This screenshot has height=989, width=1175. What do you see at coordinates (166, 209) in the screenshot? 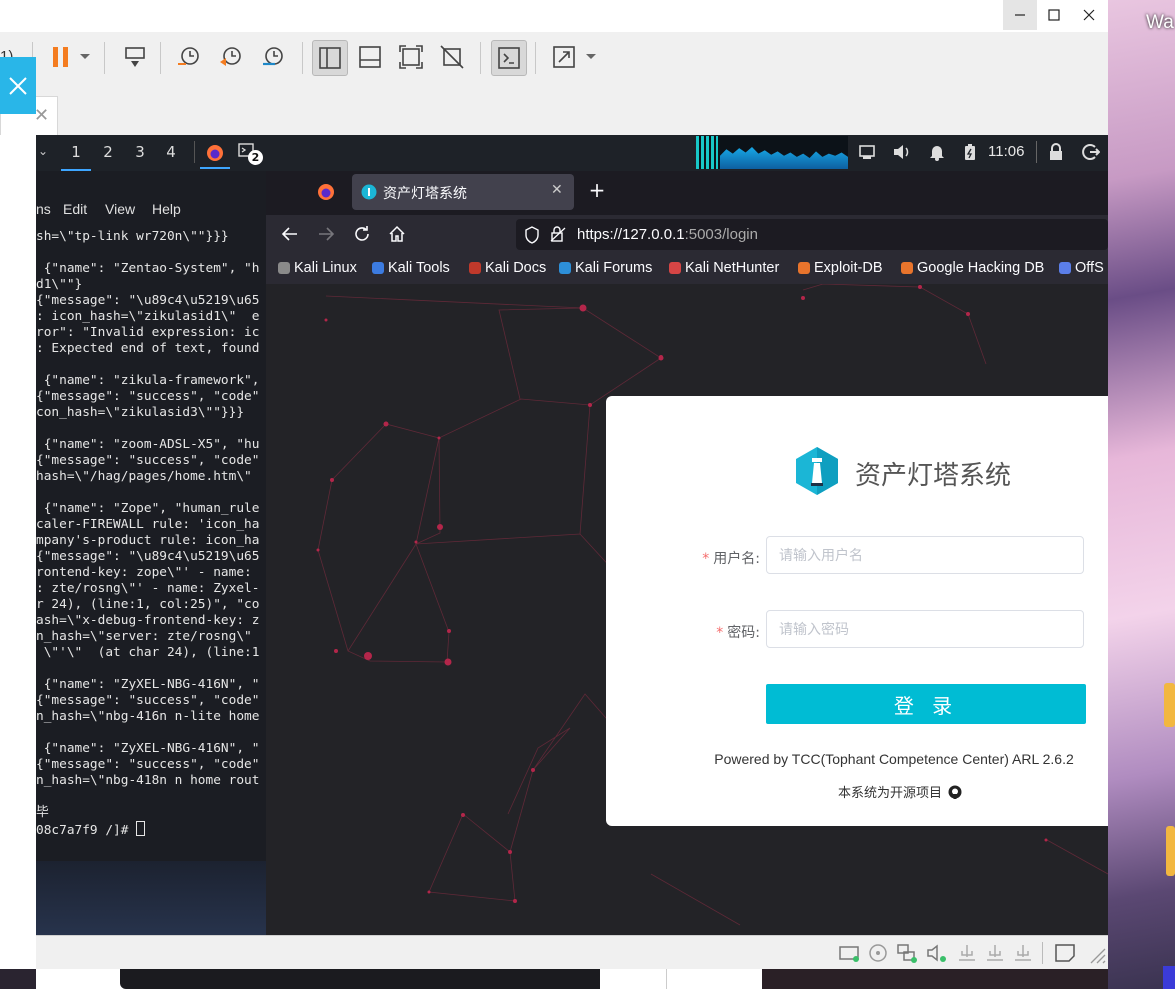
I see `menu-help: Help` at bounding box center [166, 209].